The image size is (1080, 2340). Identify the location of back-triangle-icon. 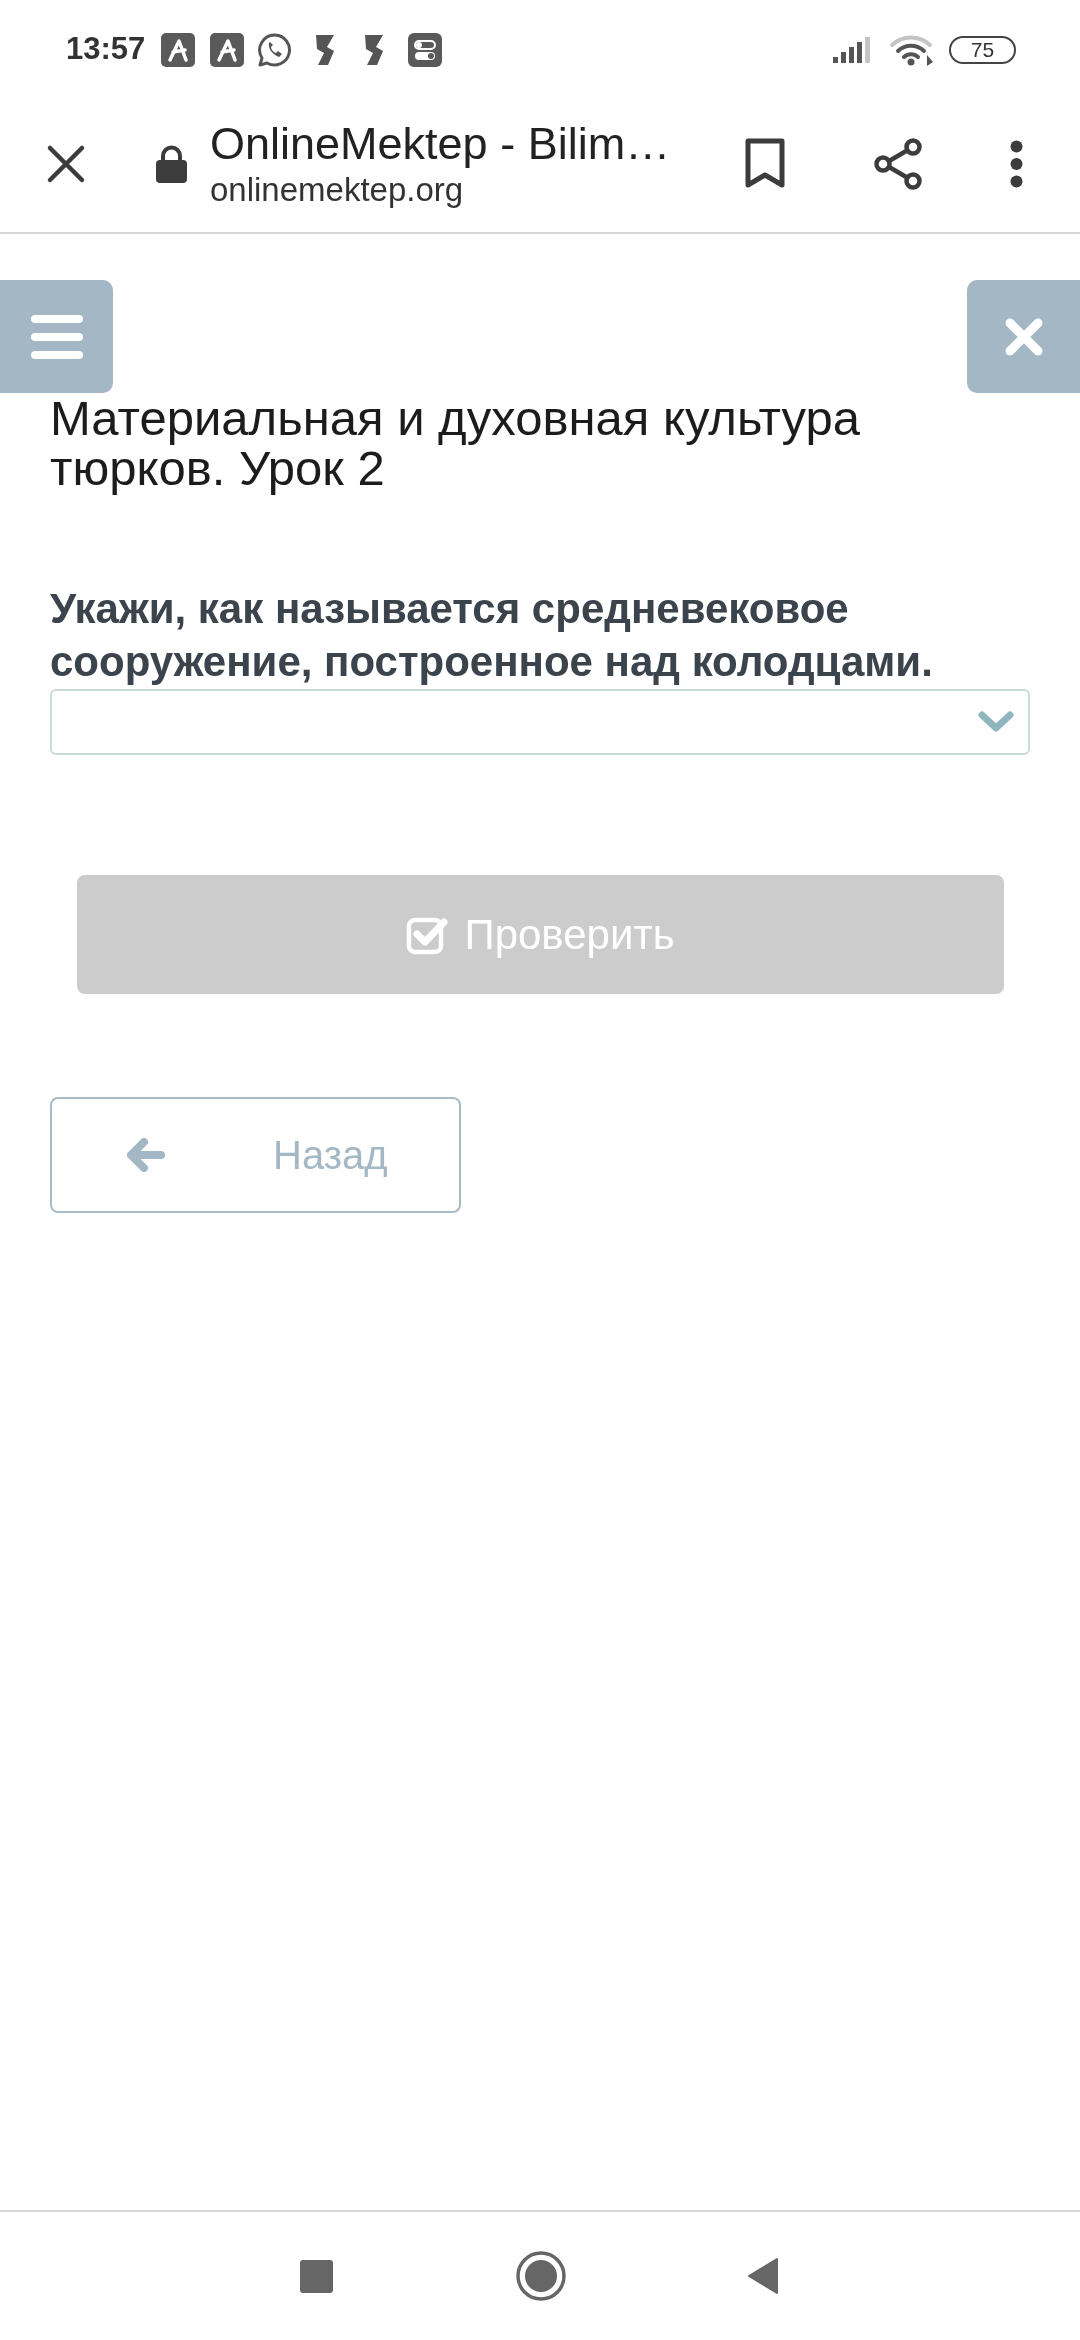
(763, 2276).